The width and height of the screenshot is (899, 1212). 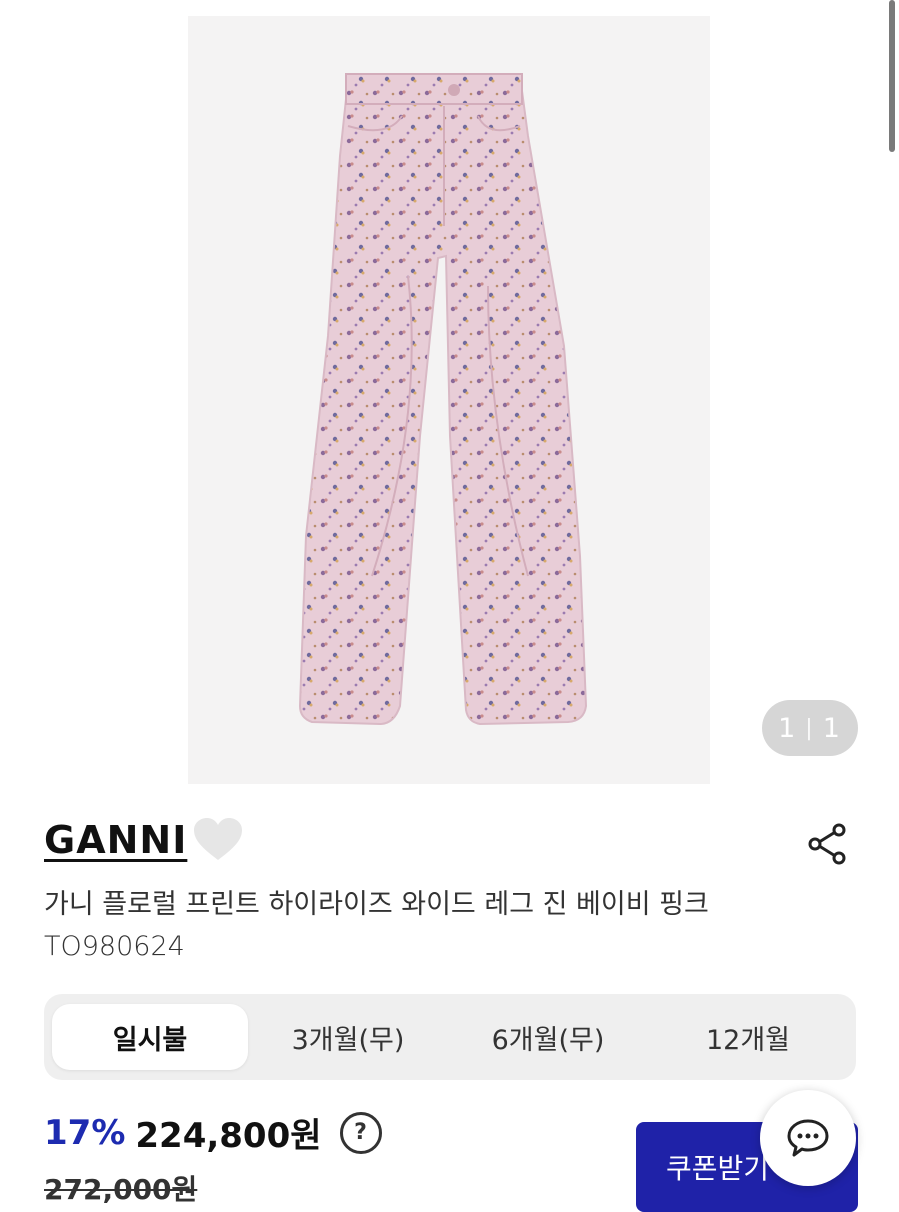 What do you see at coordinates (788, 728) in the screenshot?
I see `counter-current: 1` at bounding box center [788, 728].